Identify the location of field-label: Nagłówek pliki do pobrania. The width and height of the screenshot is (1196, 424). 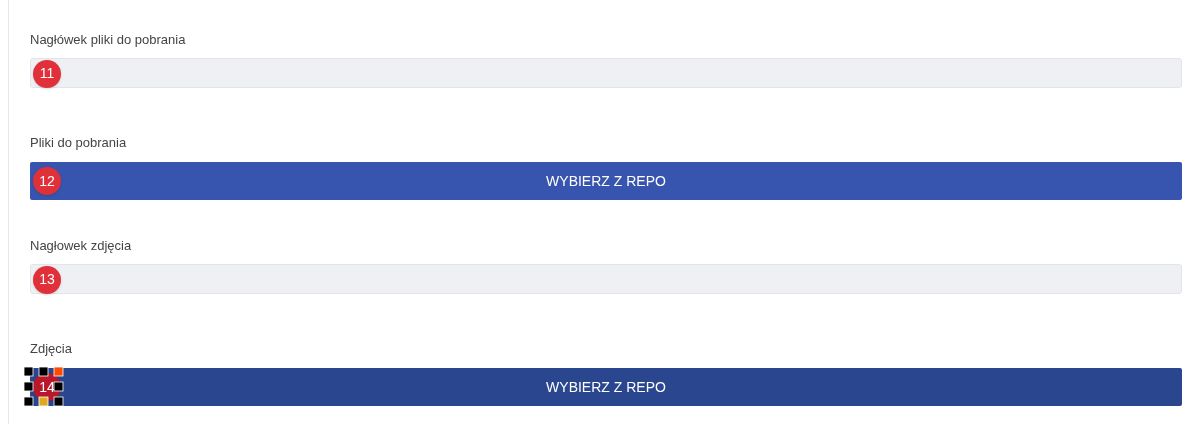
(108, 40).